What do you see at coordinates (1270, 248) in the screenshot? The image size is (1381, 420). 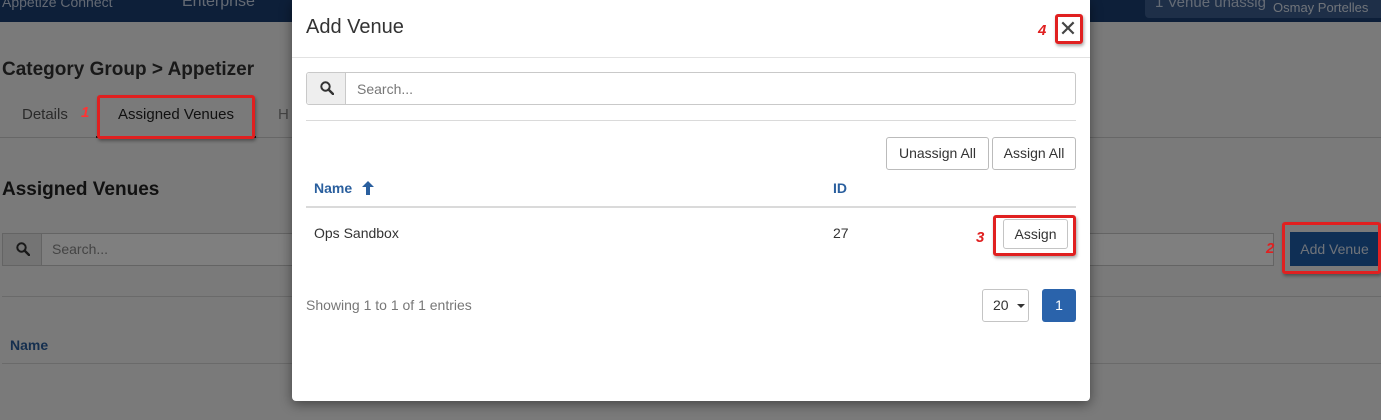 I see `callout-number-2: 2` at bounding box center [1270, 248].